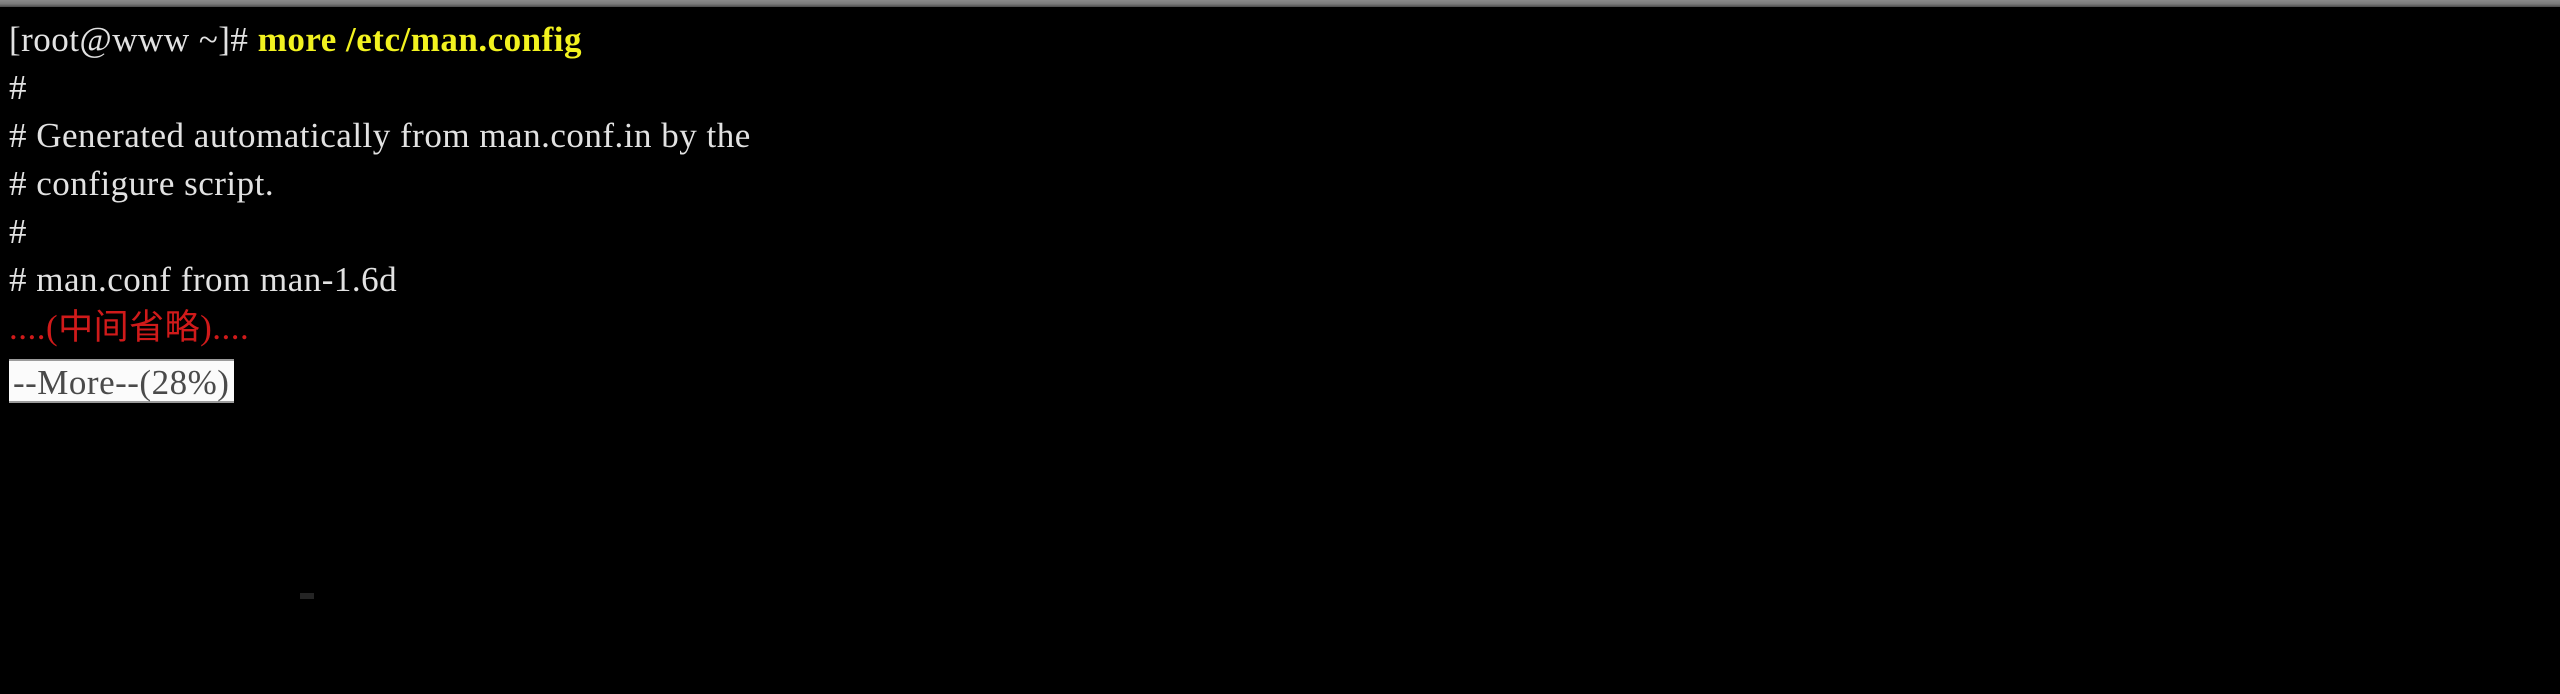  Describe the element at coordinates (307, 596) in the screenshot. I see `cursor-artifact` at that location.